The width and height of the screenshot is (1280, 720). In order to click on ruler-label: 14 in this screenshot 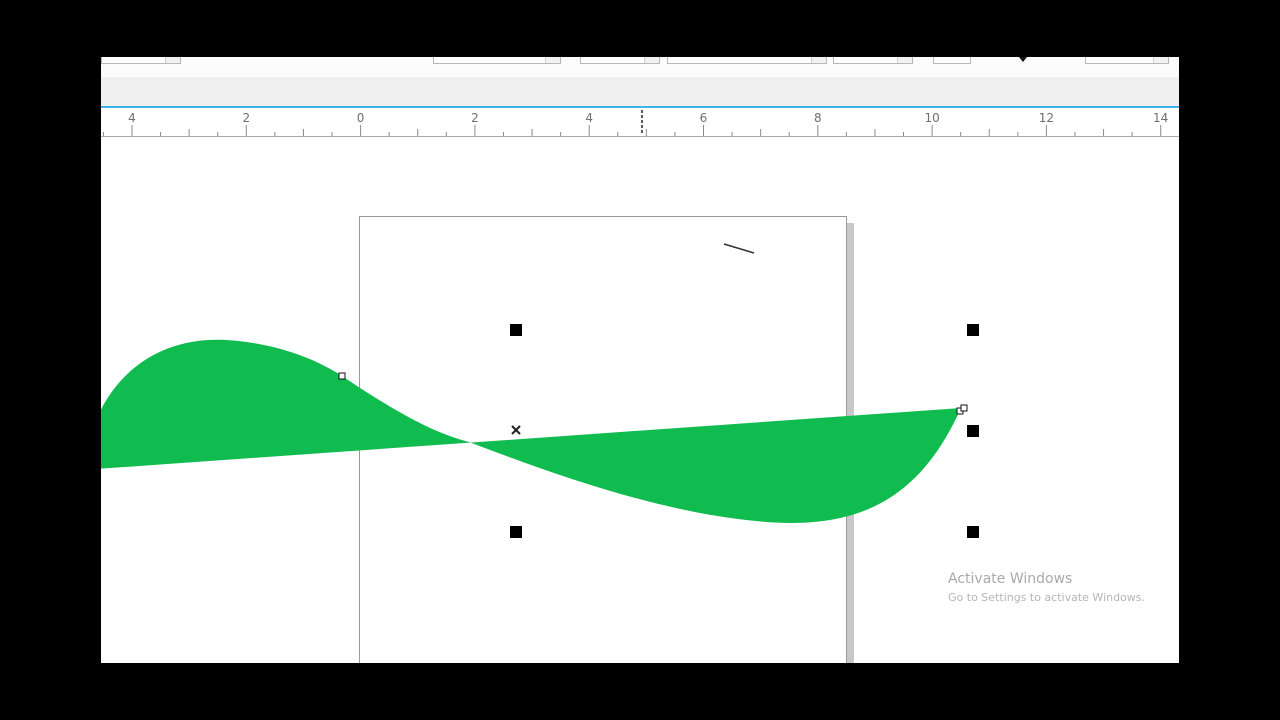, I will do `click(1161, 118)`.